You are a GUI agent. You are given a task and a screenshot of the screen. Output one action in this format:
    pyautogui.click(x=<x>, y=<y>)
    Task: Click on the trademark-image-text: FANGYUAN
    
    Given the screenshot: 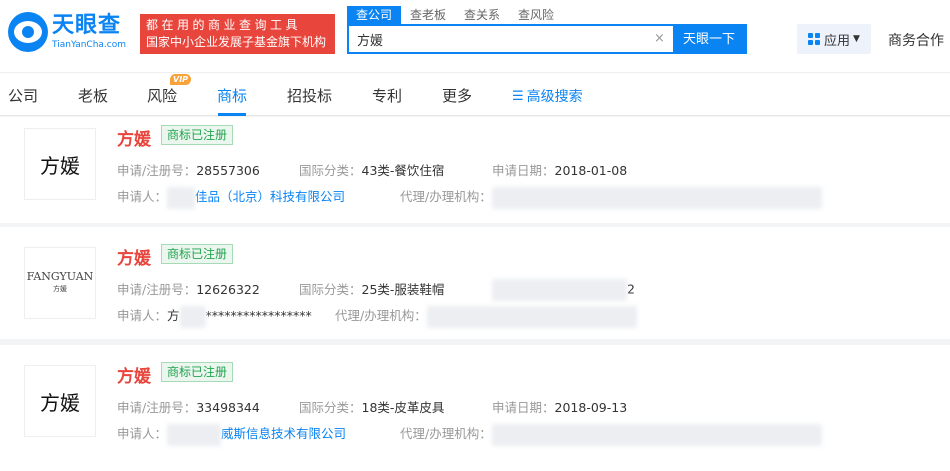 What is the action you would take?
    pyautogui.click(x=60, y=276)
    